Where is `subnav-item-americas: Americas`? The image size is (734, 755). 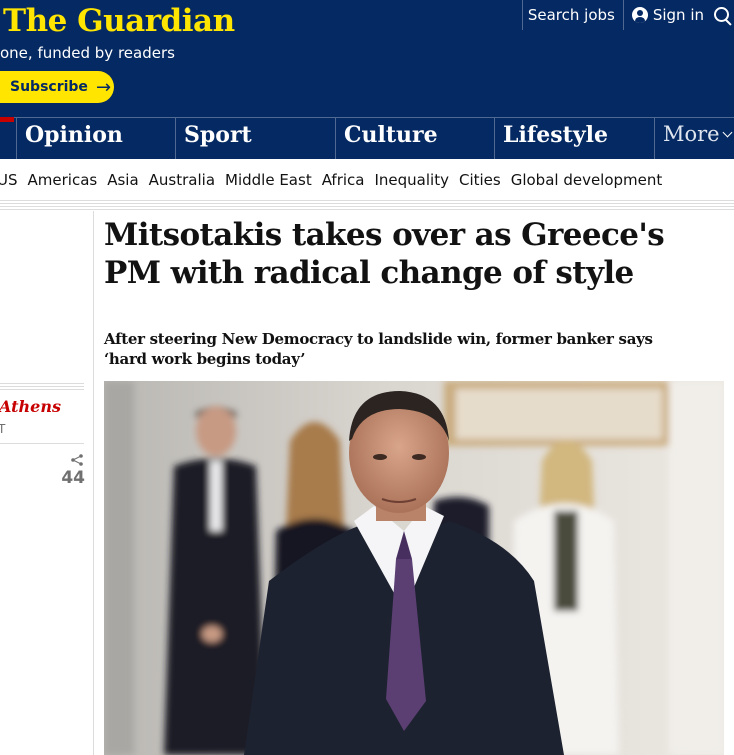 subnav-item-americas: Americas is located at coordinates (63, 180).